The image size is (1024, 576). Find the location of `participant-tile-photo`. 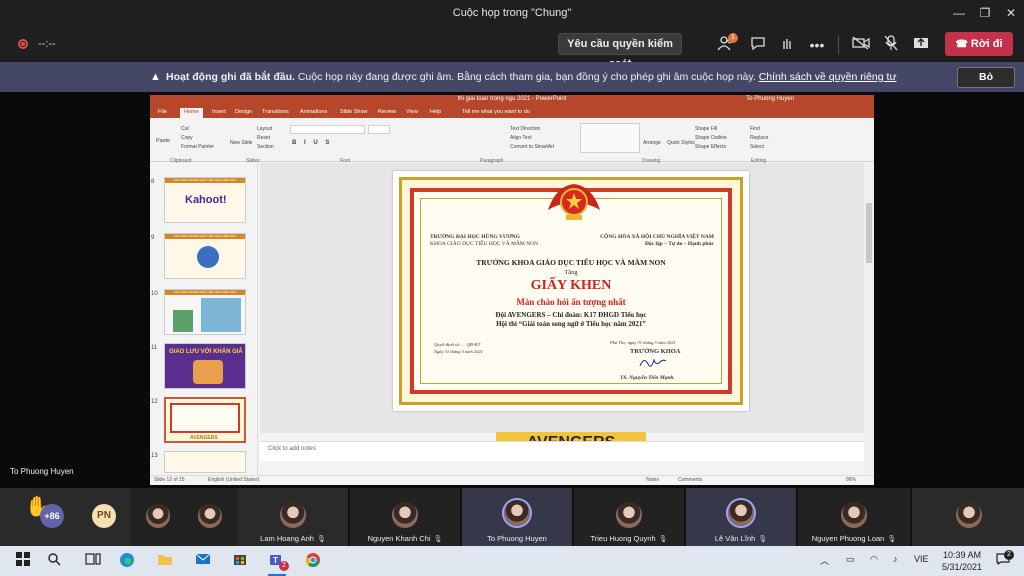

participant-tile-photo is located at coordinates (184, 517).